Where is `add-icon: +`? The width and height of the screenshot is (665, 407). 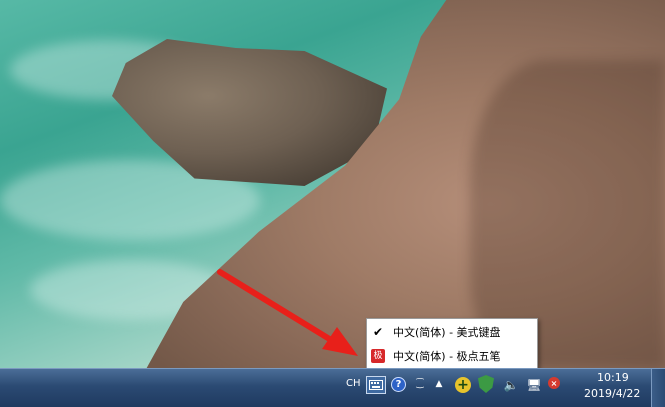
add-icon: + is located at coordinates (463, 385).